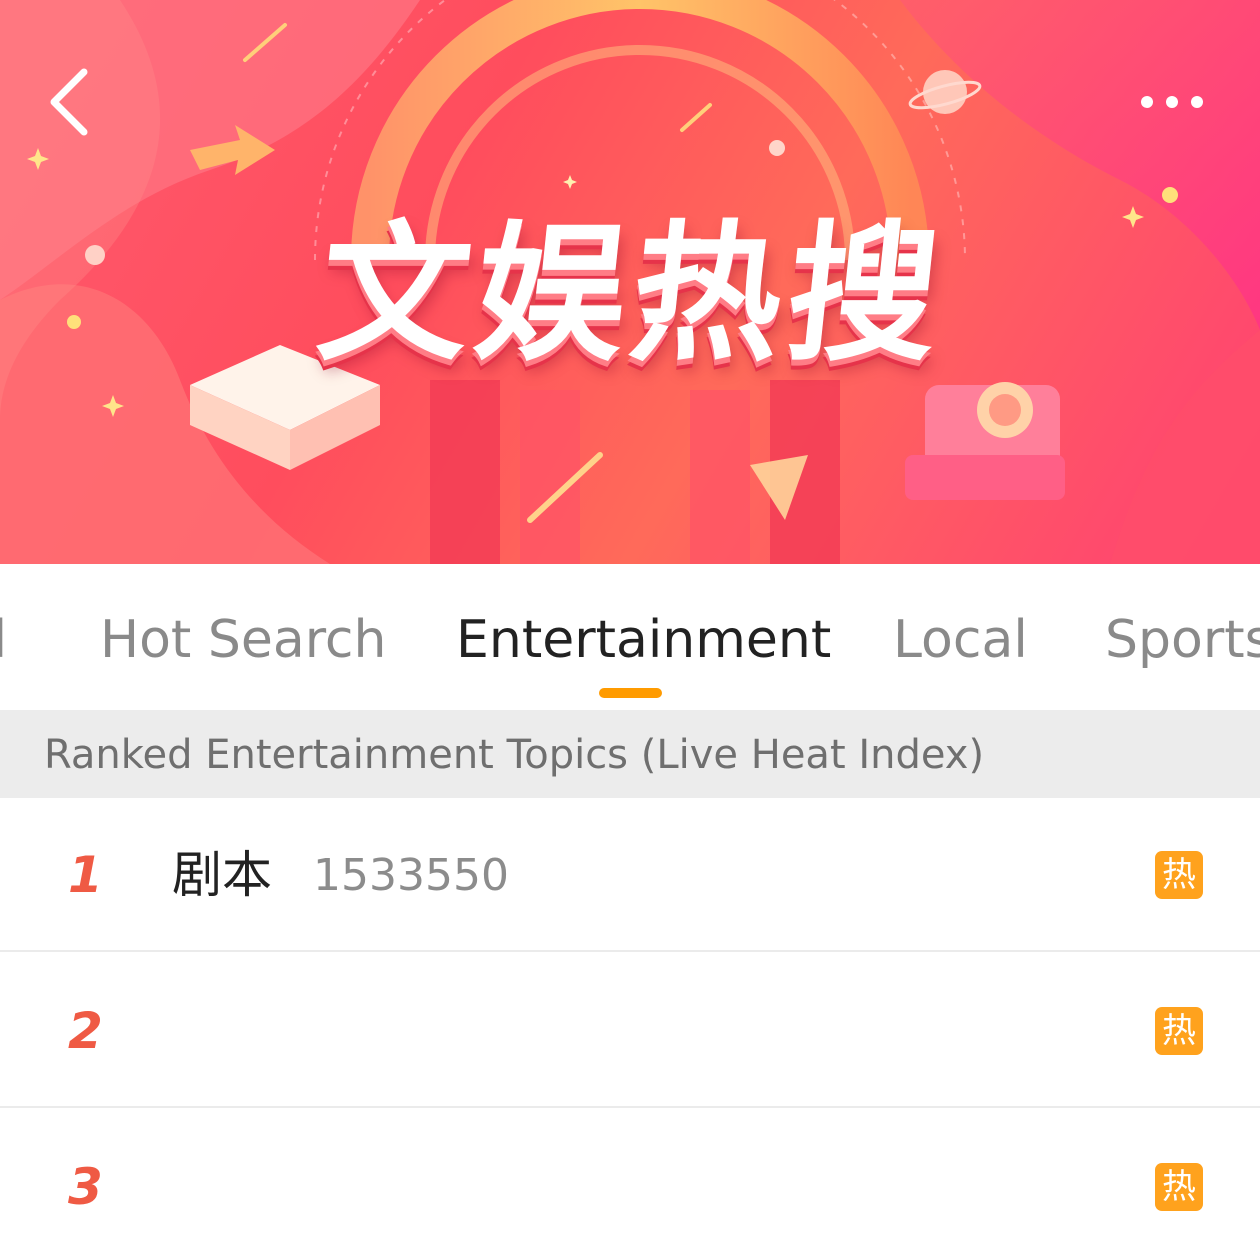 The width and height of the screenshot is (1260, 1260). Describe the element at coordinates (3, 637) in the screenshot. I see `tab-previous: d` at that location.